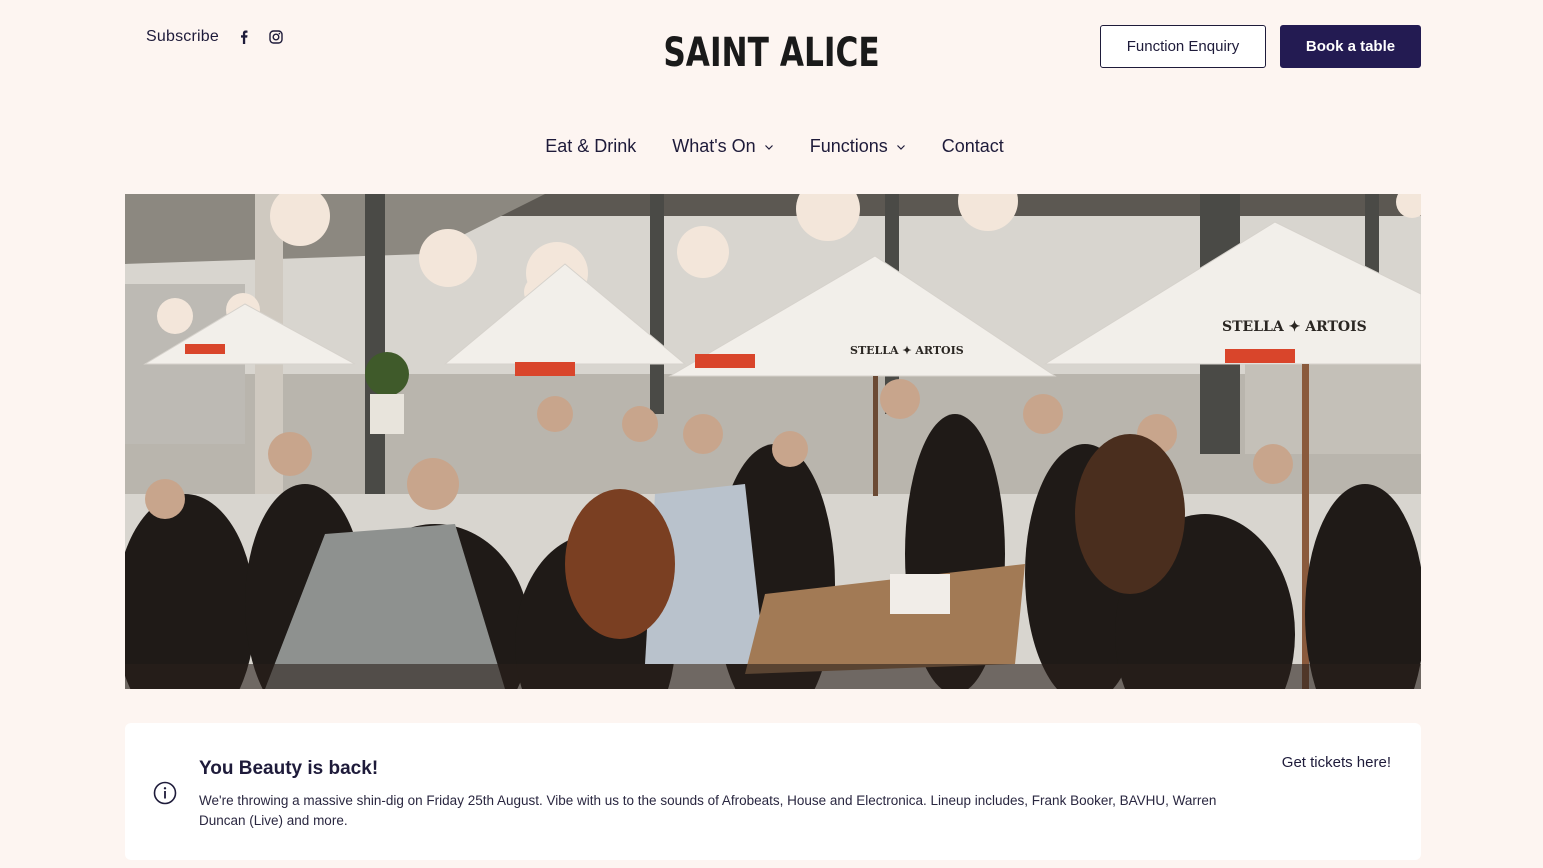 Image resolution: width=1543 pixels, height=868 pixels. I want to click on nav-item-whats-on: What's On, so click(722, 146).